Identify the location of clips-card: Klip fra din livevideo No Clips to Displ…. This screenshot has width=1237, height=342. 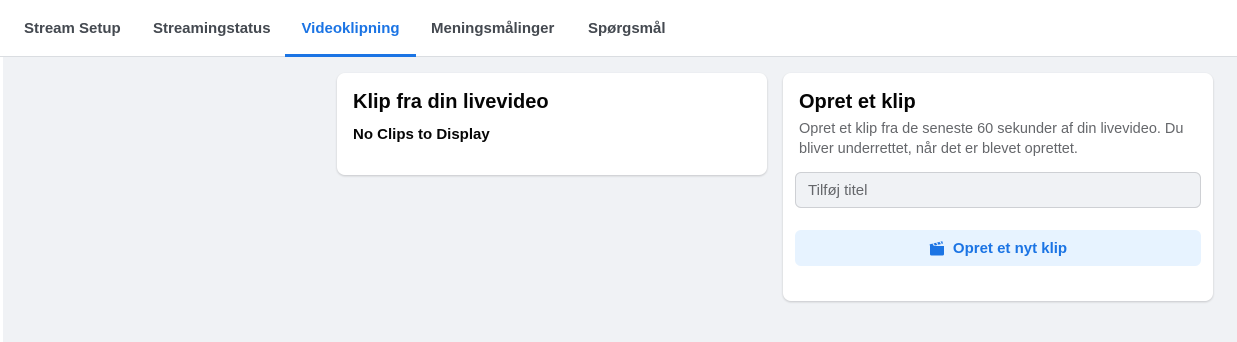
(552, 124).